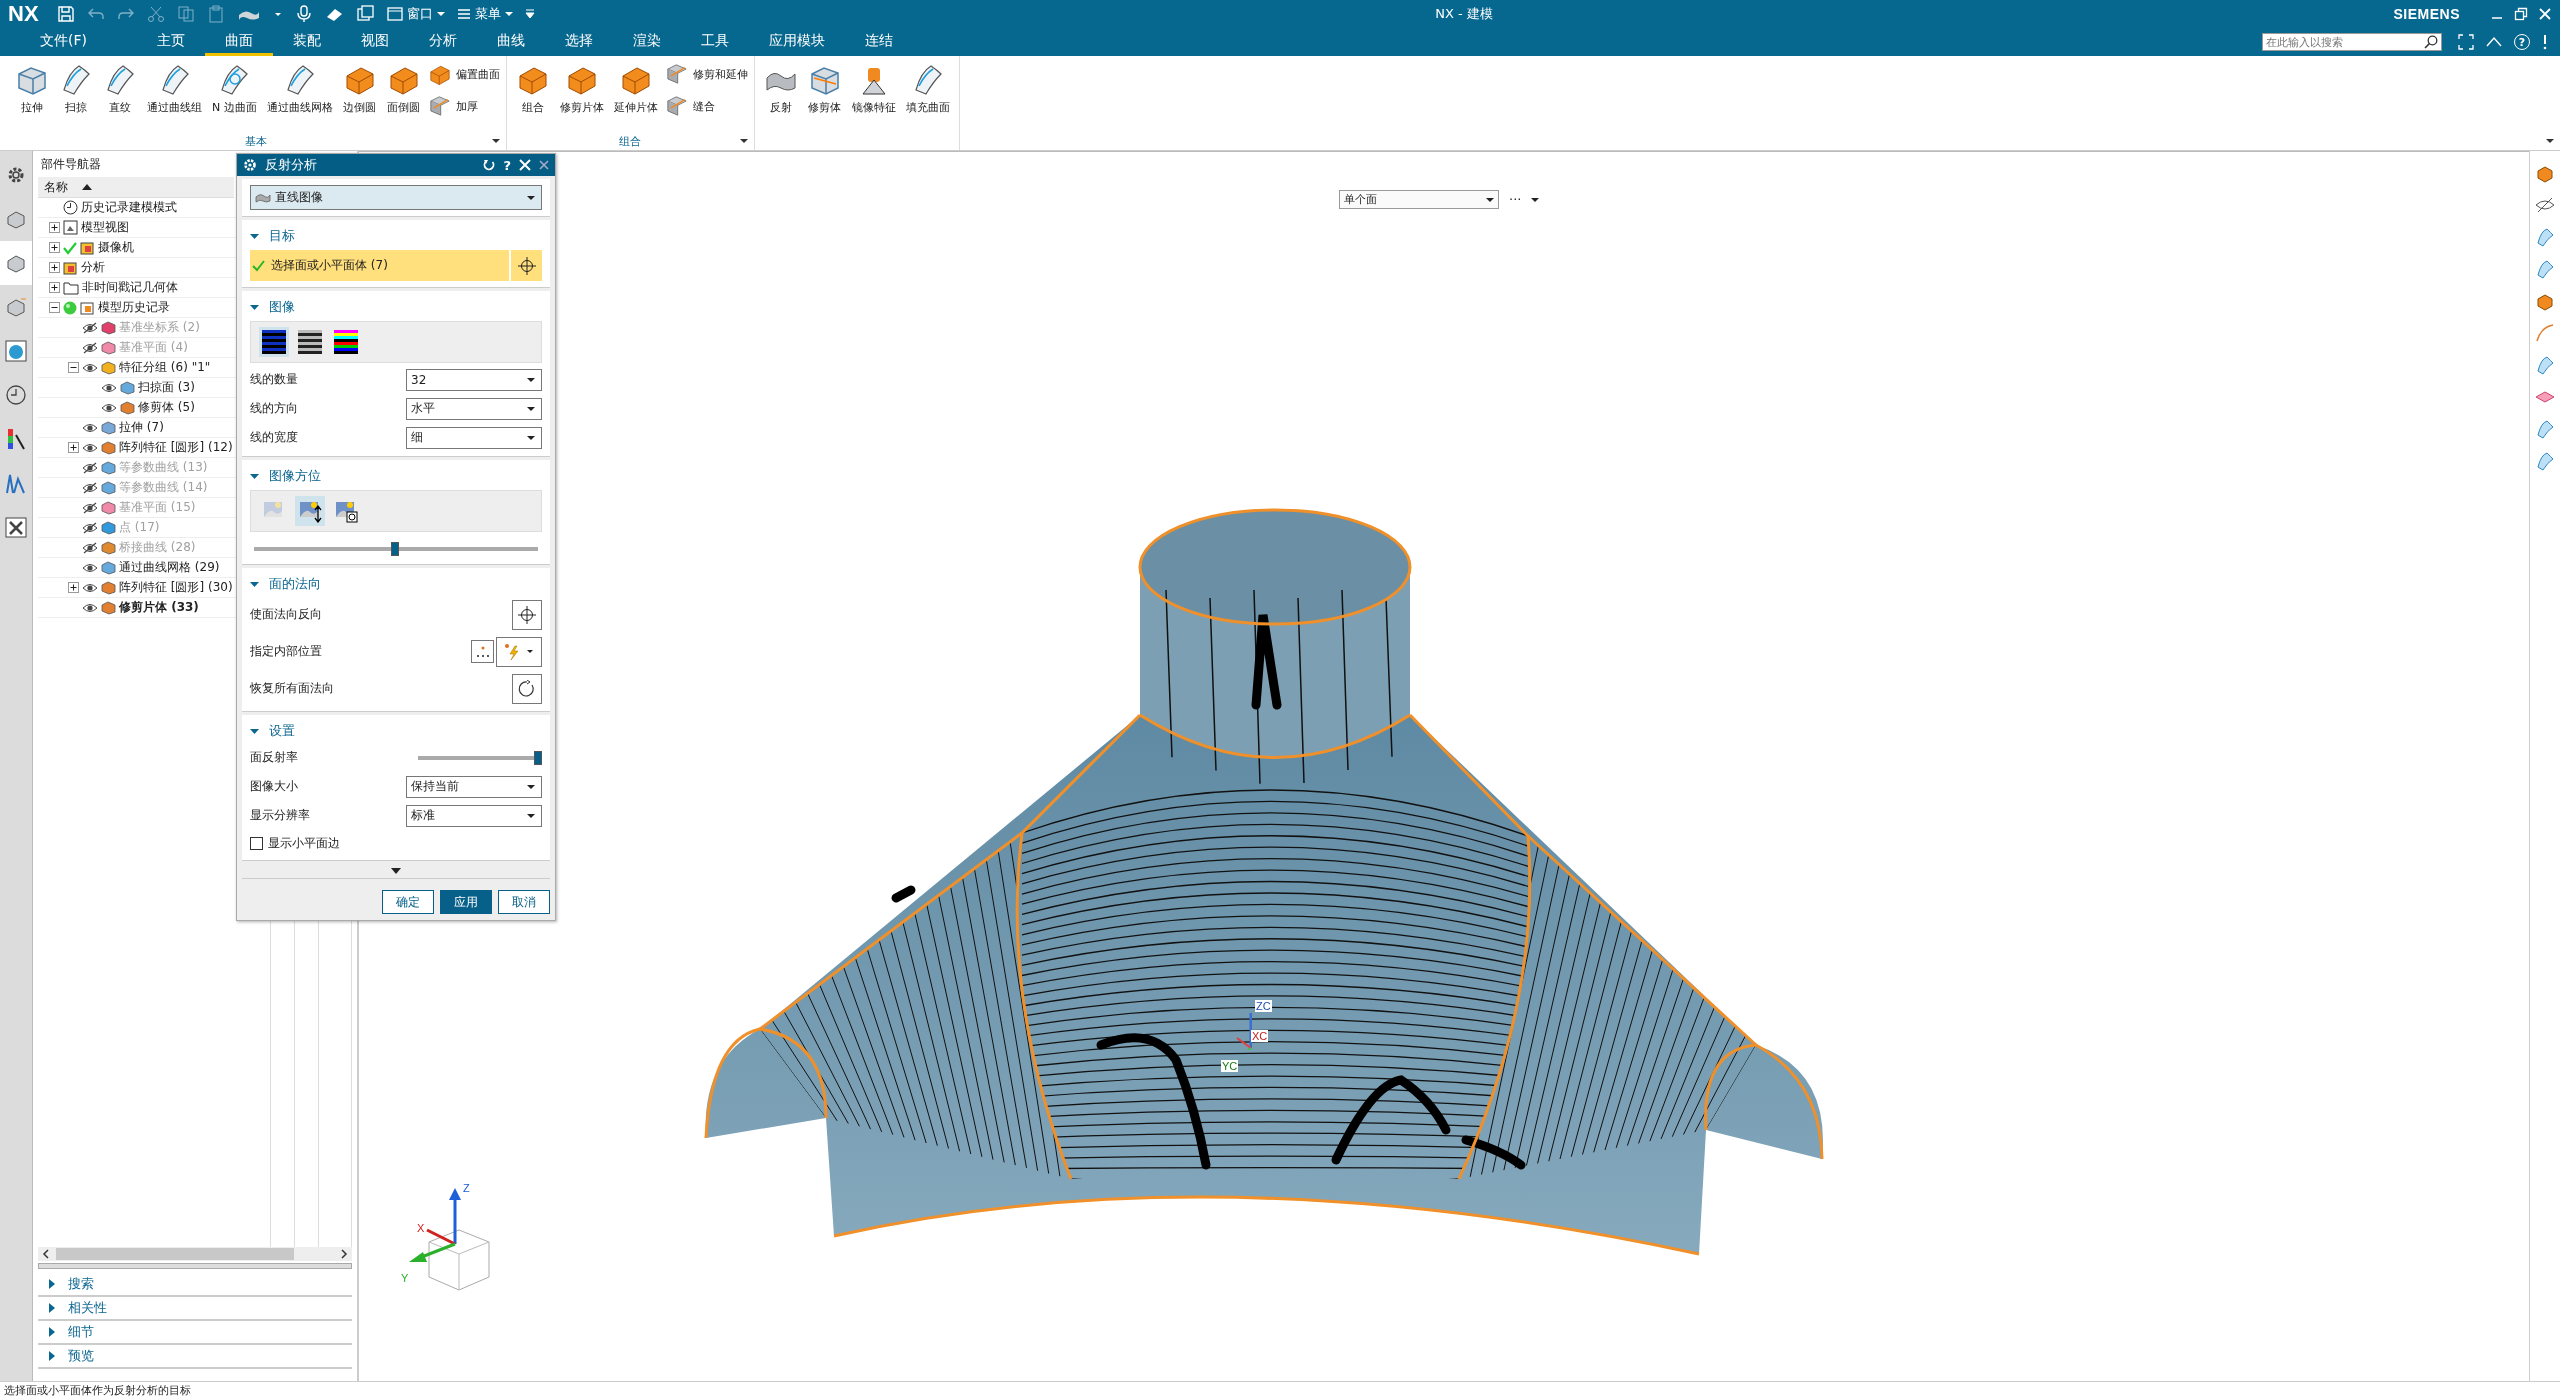 The image size is (2560, 1398). I want to click on inferred-point-button, so click(519, 651).